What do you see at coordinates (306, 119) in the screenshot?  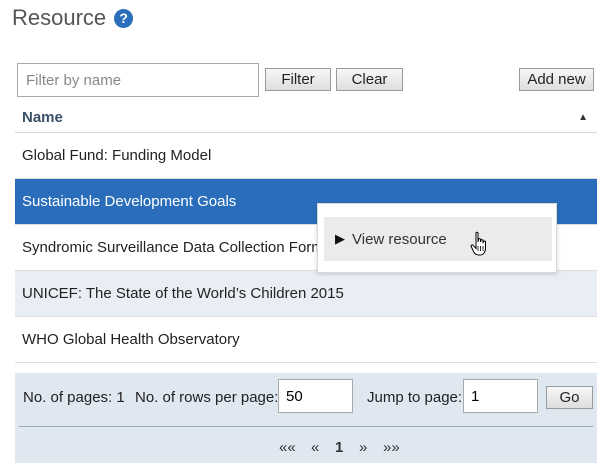 I see `table-header: Name ▲` at bounding box center [306, 119].